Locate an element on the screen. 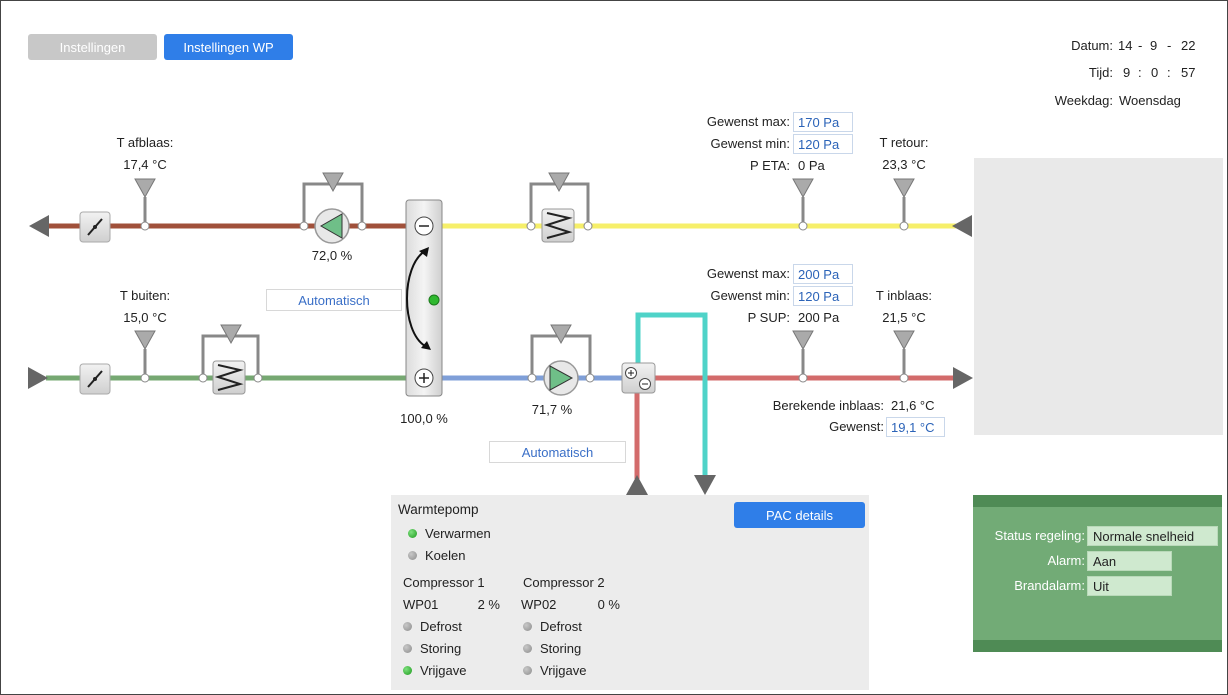  heatpump-coil-icon is located at coordinates (638, 378).